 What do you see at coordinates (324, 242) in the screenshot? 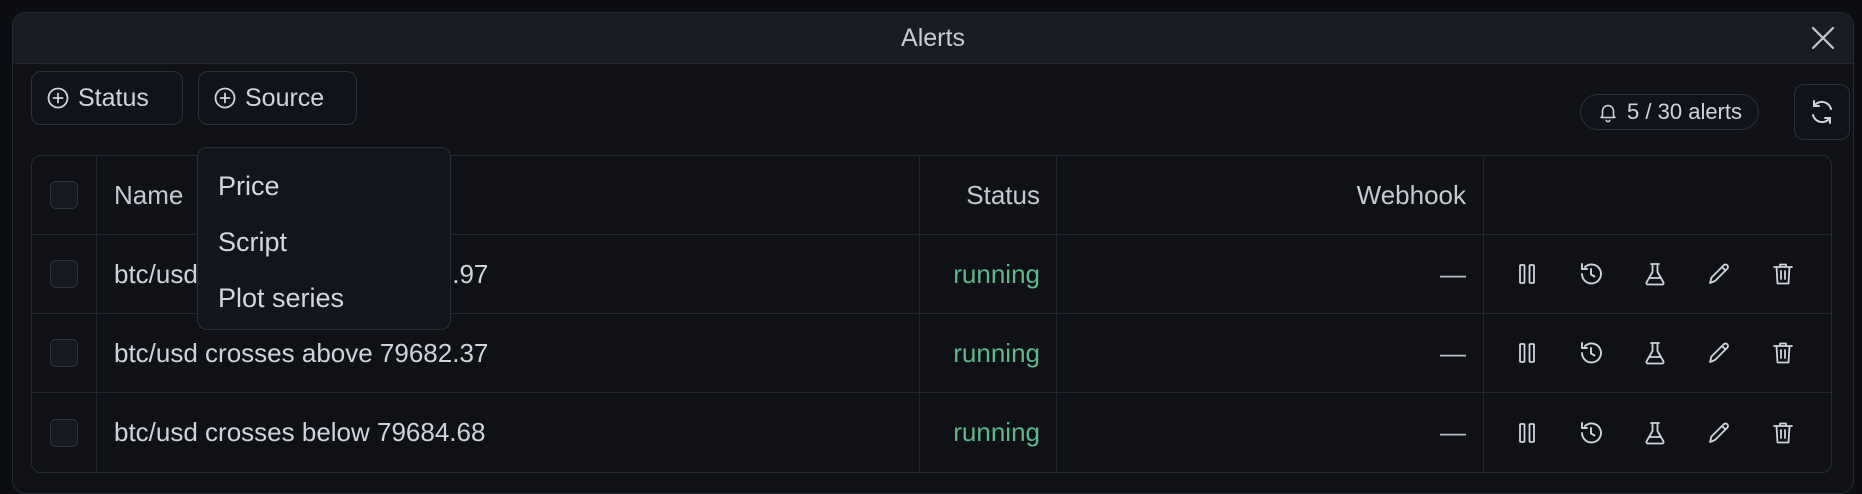
I see `source-option-script: Script` at bounding box center [324, 242].